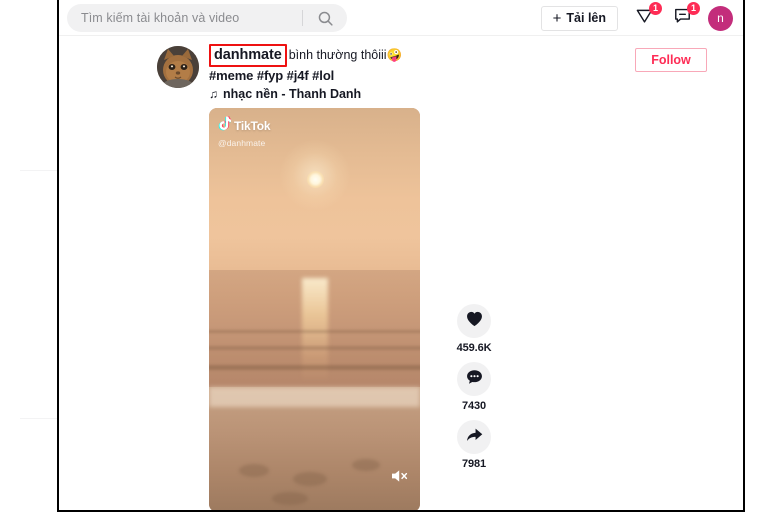  What do you see at coordinates (315, 179) in the screenshot?
I see `sun-icon` at bounding box center [315, 179].